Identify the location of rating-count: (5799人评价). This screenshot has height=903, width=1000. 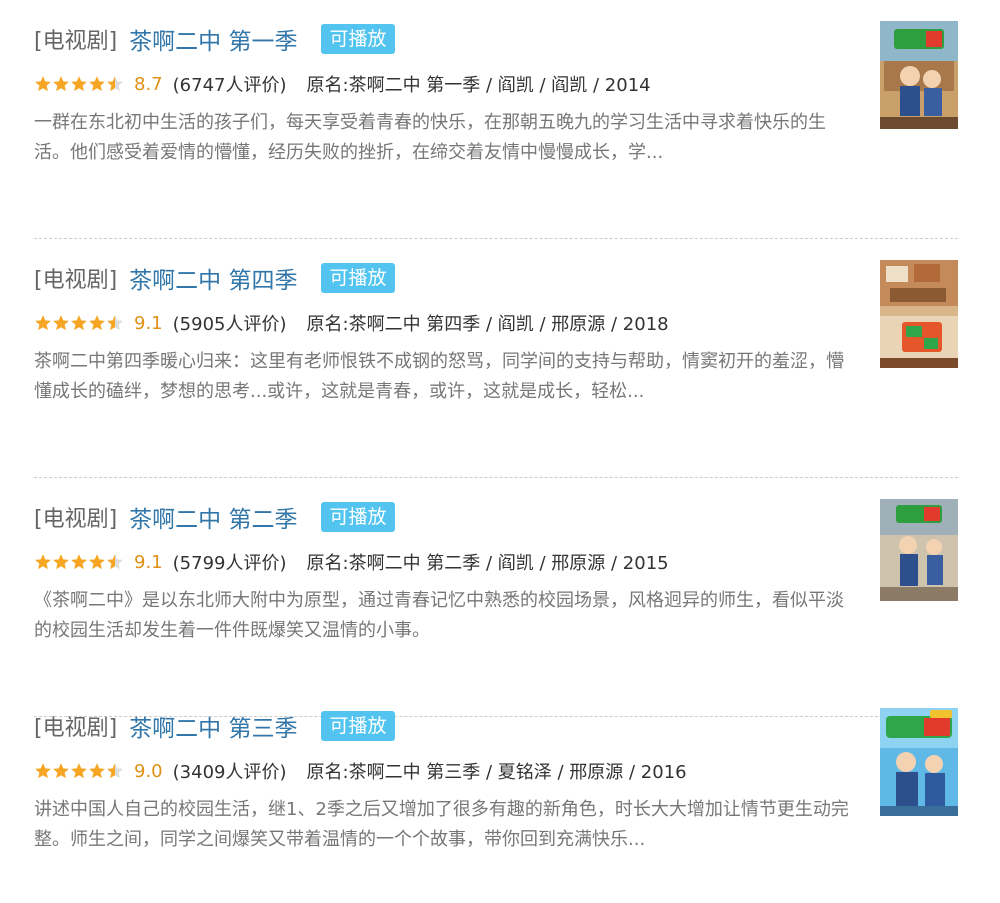
(229, 563).